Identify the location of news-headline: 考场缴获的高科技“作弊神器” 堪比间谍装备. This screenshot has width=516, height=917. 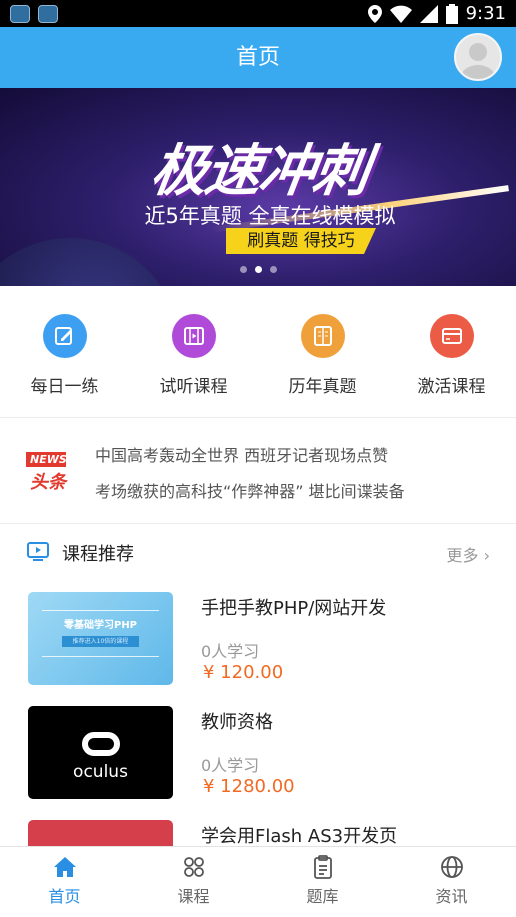
(250, 490).